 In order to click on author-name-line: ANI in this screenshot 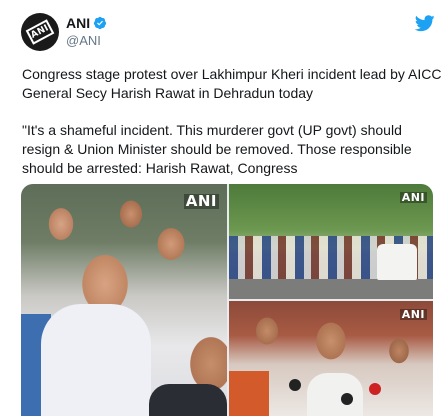, I will do `click(86, 23)`.